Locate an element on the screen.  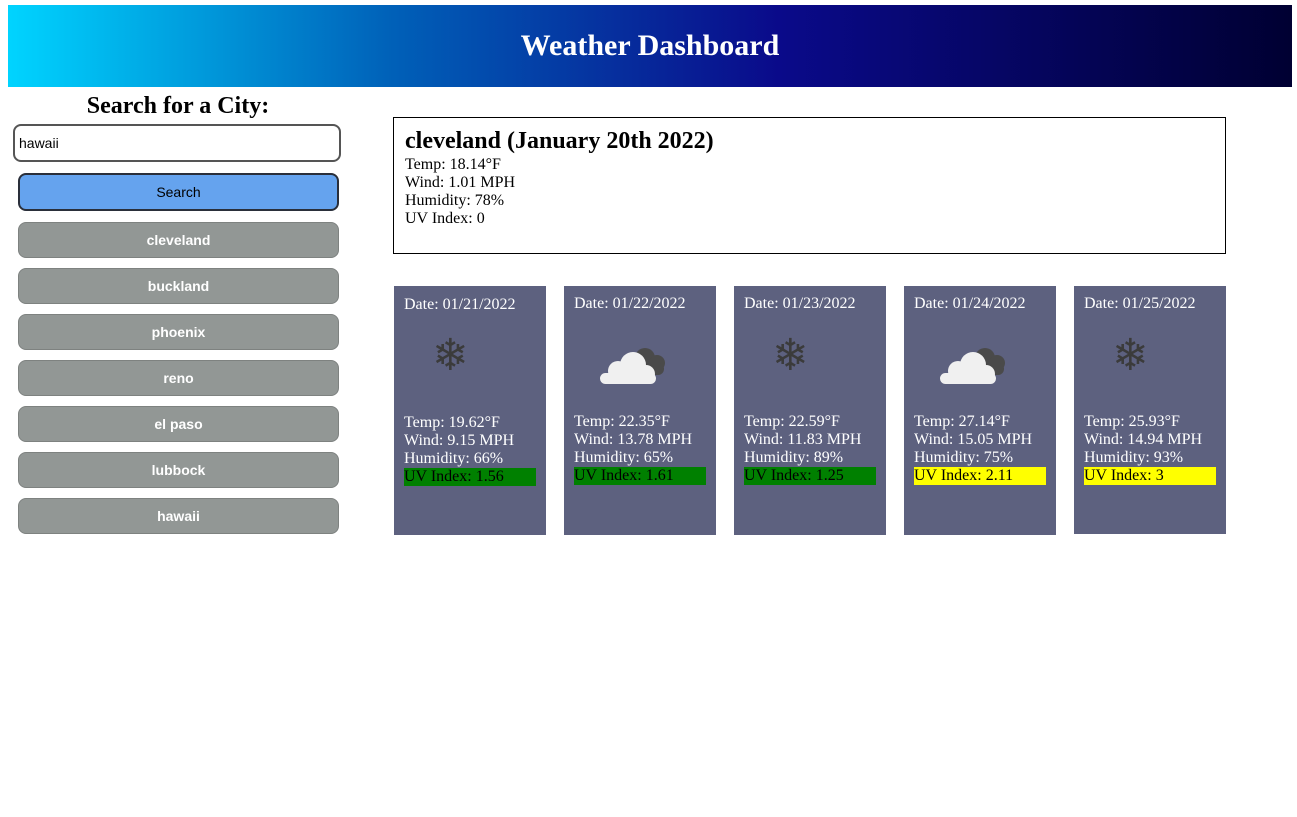
forecast-wind: Wind: 11.83 MPH is located at coordinates (803, 439).